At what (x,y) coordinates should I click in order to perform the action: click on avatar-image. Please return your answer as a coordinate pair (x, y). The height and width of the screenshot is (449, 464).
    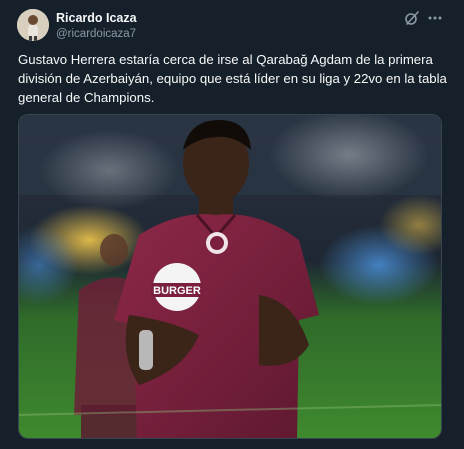
    Looking at the image, I should click on (33, 25).